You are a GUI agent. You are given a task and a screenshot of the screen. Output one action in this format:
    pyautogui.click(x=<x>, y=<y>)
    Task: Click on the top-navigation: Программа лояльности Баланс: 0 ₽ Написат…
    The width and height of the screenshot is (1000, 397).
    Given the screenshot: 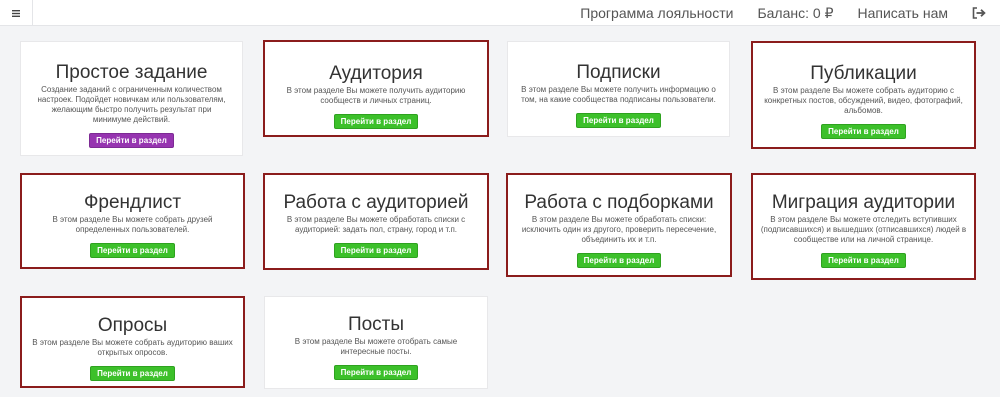 What is the action you would take?
    pyautogui.click(x=790, y=13)
    